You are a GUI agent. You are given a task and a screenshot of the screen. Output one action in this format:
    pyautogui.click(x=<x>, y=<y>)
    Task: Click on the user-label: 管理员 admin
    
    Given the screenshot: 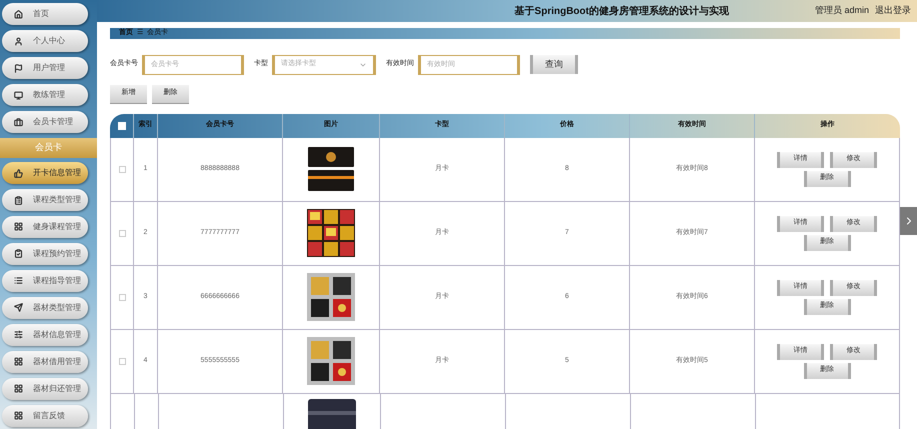 What is the action you would take?
    pyautogui.click(x=841, y=11)
    